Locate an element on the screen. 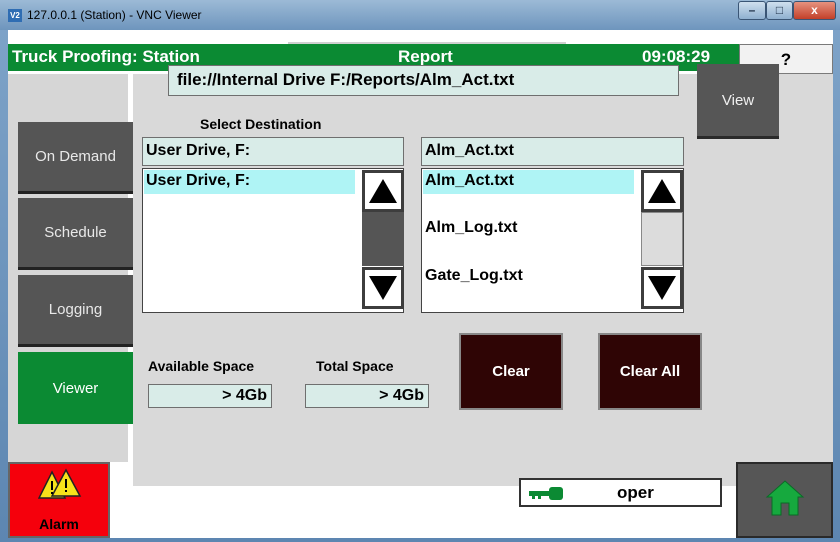  file-list: Alm_Act.txt Alm_Log.txt Gate_Log.txt is located at coordinates (552, 240).